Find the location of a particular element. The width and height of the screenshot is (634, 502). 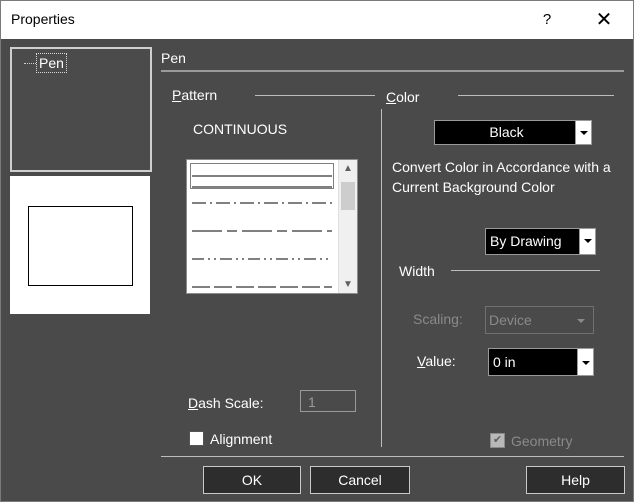

title-bar: Properties ? ✕ is located at coordinates (317, 20).